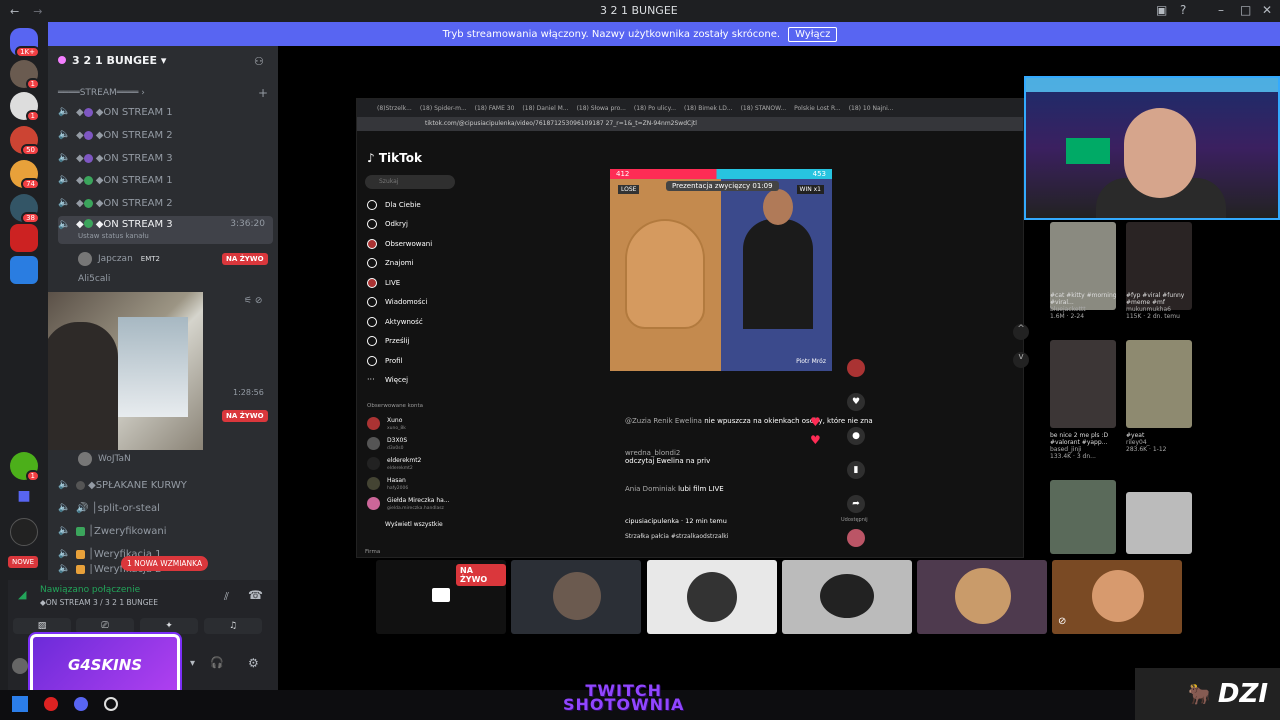 This screenshot has width=1280, height=720. Describe the element at coordinates (90, 590) in the screenshot. I see `voice-status: Nawiązano połączenie` at that location.